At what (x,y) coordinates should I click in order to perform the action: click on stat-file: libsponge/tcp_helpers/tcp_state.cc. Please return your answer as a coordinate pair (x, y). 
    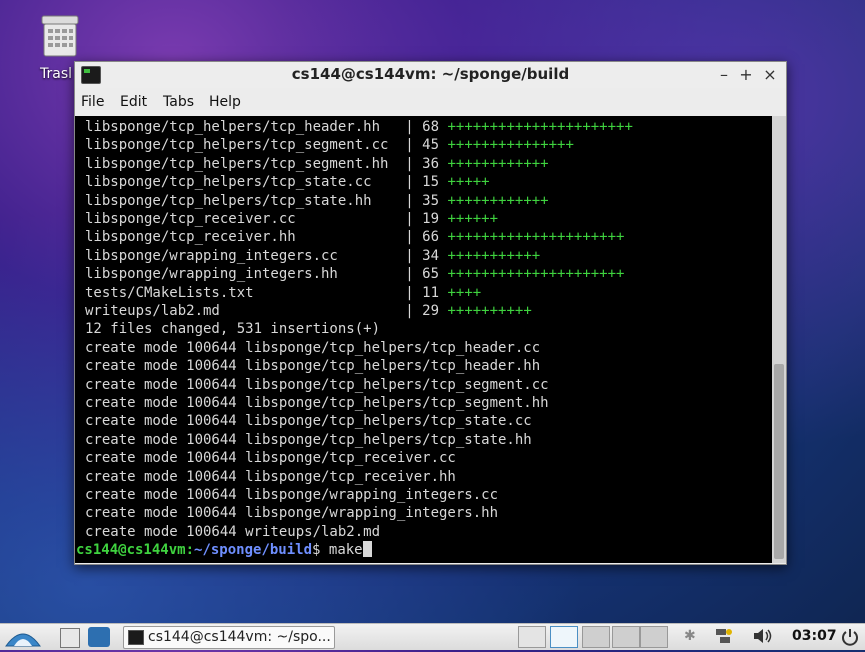
    Looking at the image, I should click on (241, 182).